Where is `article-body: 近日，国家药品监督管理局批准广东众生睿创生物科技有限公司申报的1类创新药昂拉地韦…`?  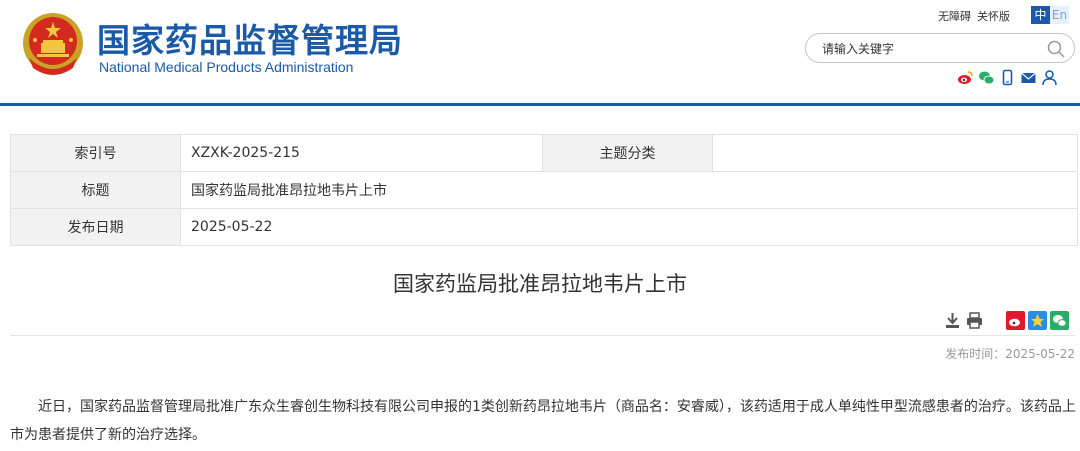
article-body: 近日，国家药品监督管理局批准广东众生睿创生物科技有限公司申报的1类创新药昂拉地韦… is located at coordinates (543, 421).